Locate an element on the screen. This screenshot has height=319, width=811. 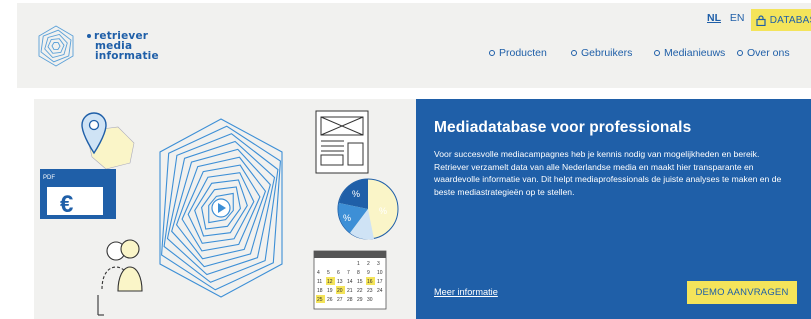
nav-over-ons: Over ons is located at coordinates (763, 53).